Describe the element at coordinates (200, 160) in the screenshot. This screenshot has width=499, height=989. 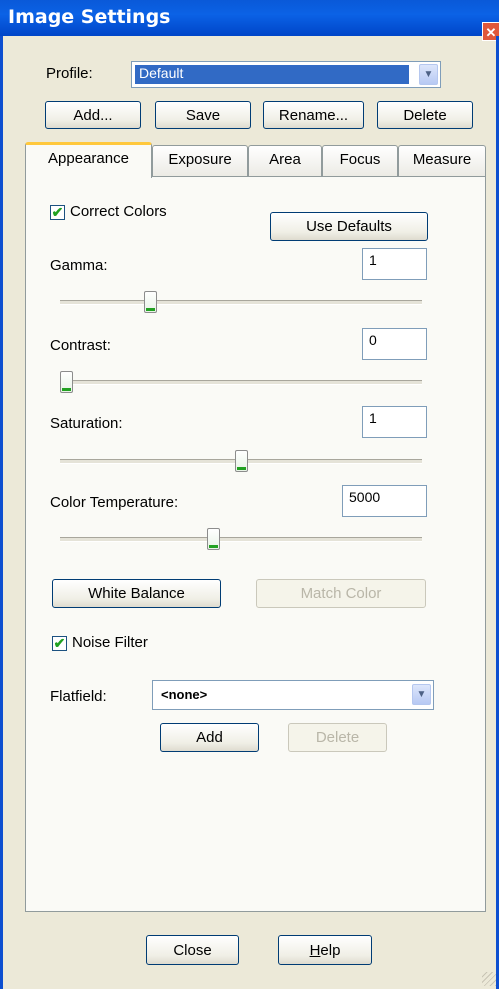
I see `tab-exposure: Exposure` at that location.